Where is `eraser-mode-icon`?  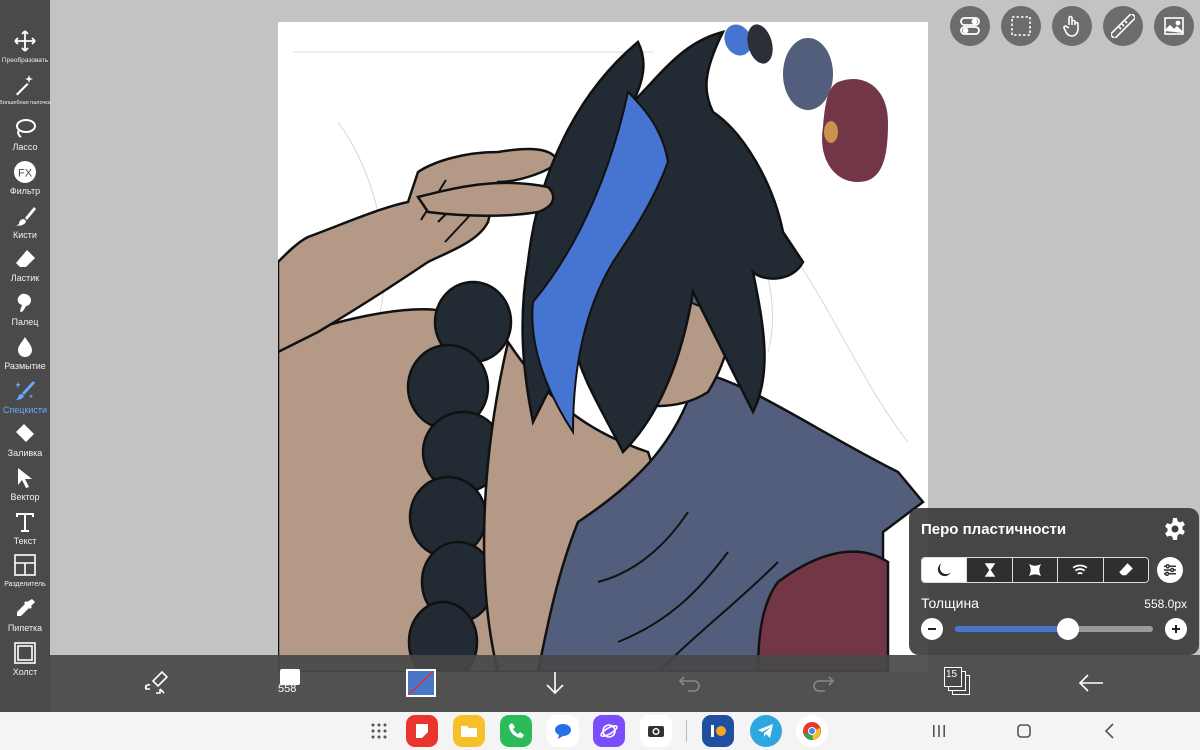 eraser-mode-icon is located at coordinates (1126, 569).